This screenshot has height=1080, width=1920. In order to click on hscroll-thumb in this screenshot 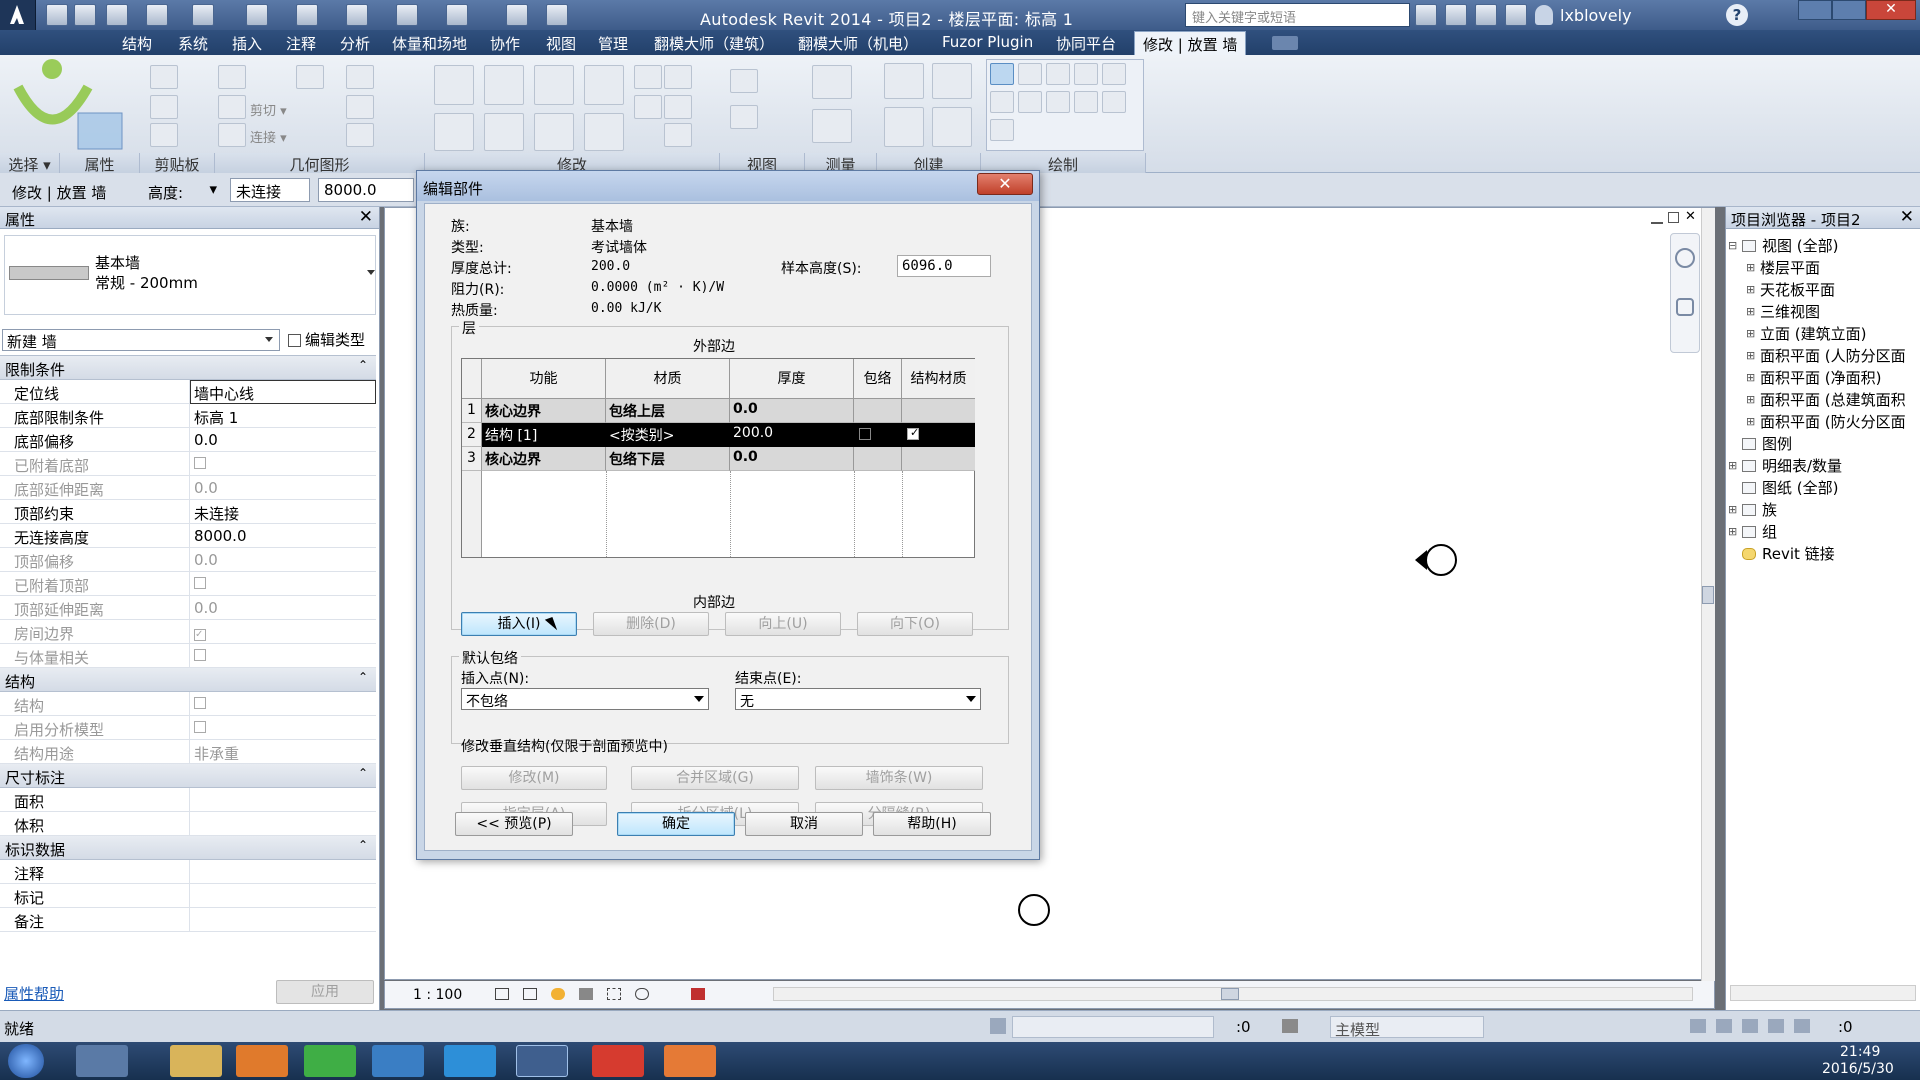, I will do `click(1230, 994)`.